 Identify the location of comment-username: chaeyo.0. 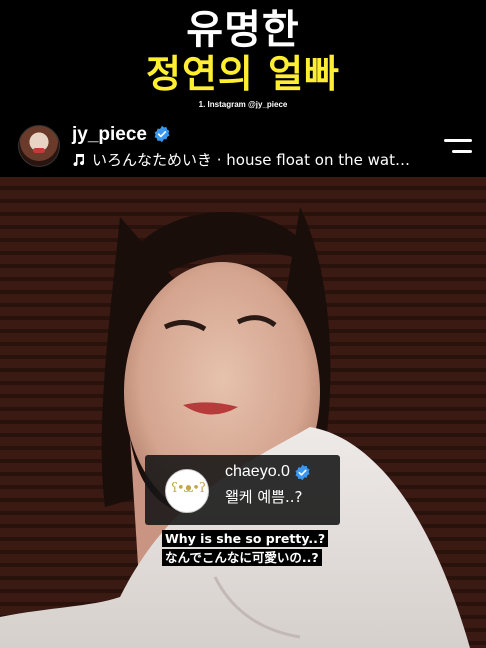
(257, 472).